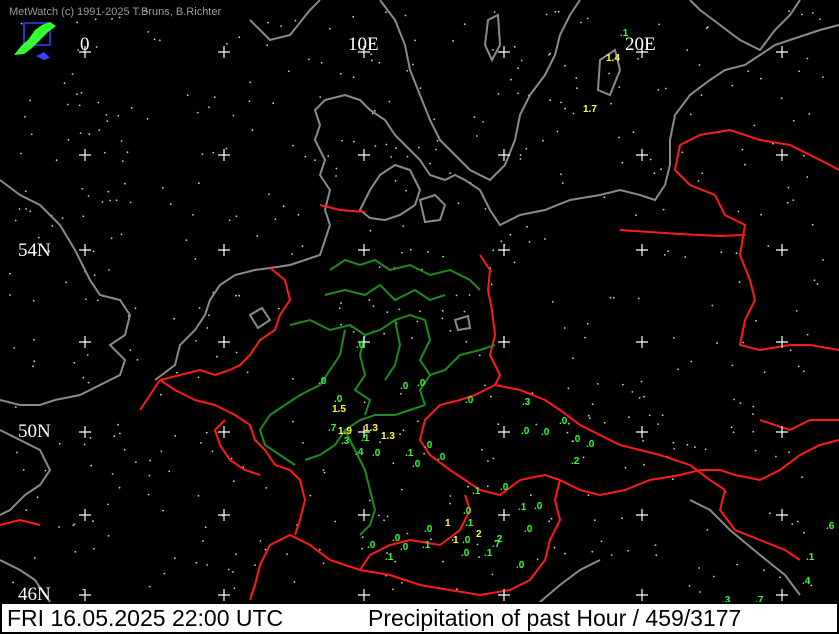 The width and height of the screenshot is (839, 634). I want to click on precip-value: 1.3, so click(388, 436).